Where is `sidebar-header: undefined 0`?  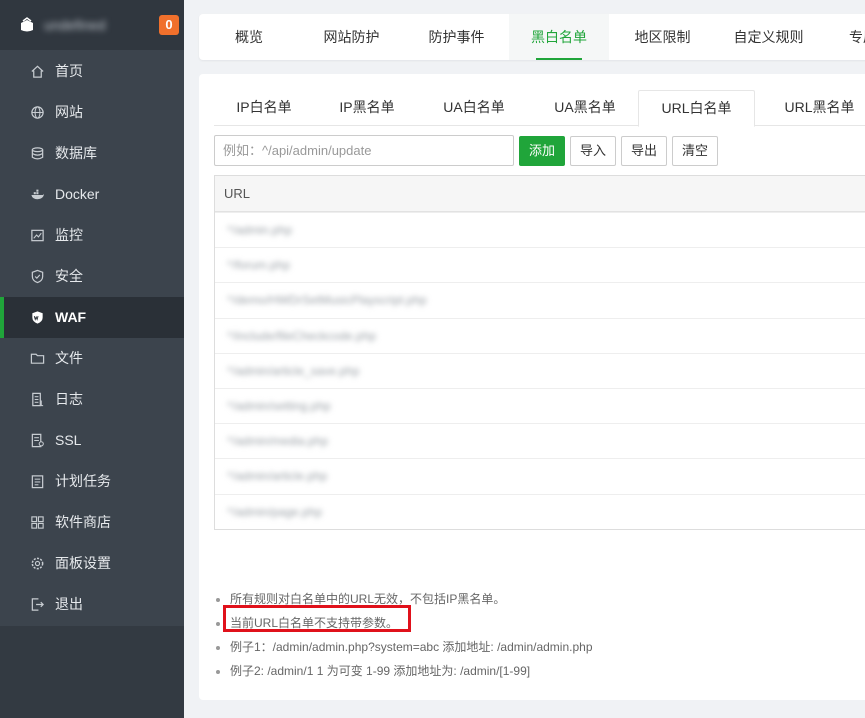 sidebar-header: undefined 0 is located at coordinates (92, 25).